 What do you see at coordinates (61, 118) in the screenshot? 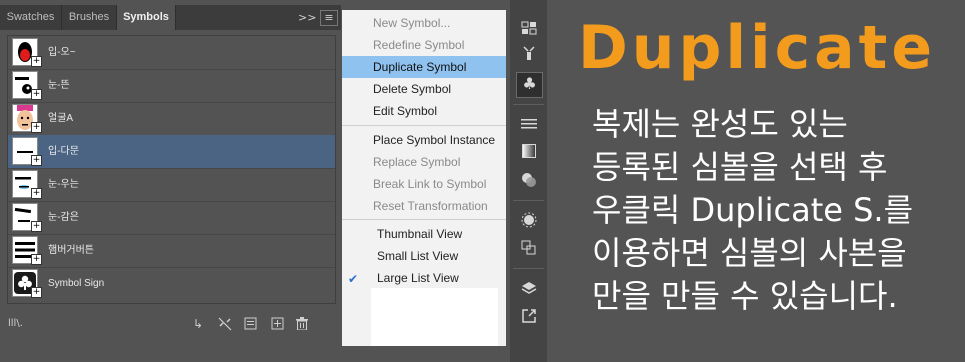
I see `symbol-name: 얼굴A` at bounding box center [61, 118].